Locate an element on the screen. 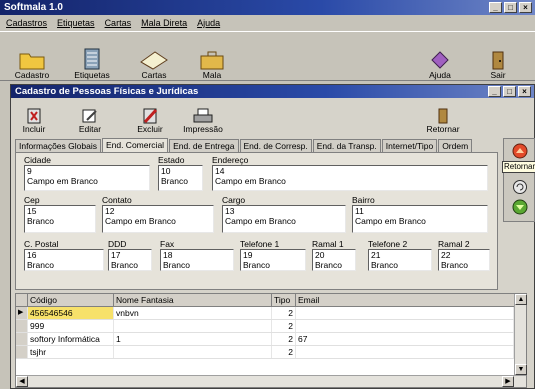 This screenshot has height=389, width=535. grid-horizontal-scrollbar: ◀ ▶ is located at coordinates (271, 381).